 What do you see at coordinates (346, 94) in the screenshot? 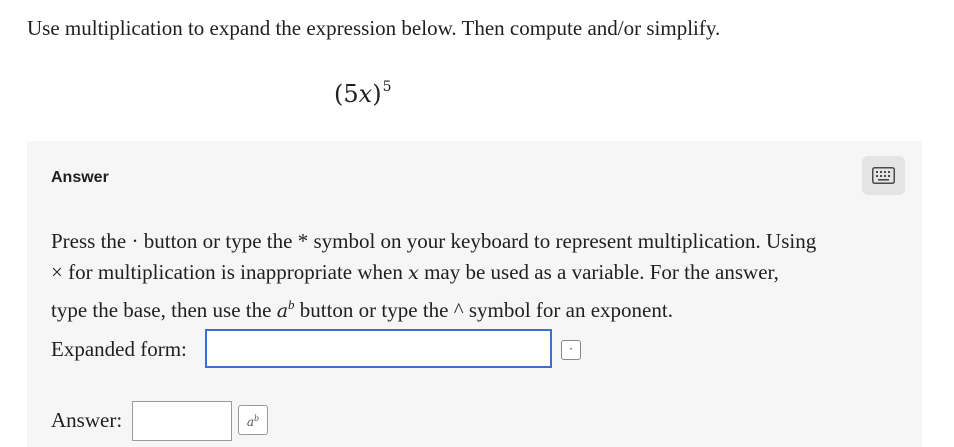
I see `expression-open: (5` at bounding box center [346, 94].